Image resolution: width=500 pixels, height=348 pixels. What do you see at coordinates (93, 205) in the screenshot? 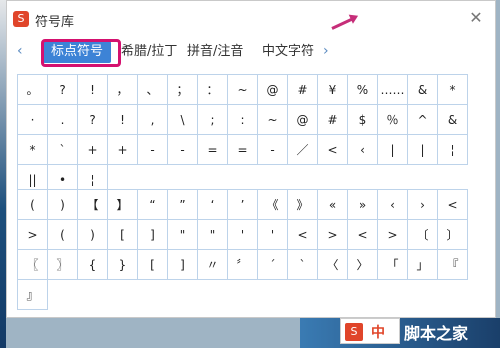
I see `symbol-cell: 【` at bounding box center [93, 205].